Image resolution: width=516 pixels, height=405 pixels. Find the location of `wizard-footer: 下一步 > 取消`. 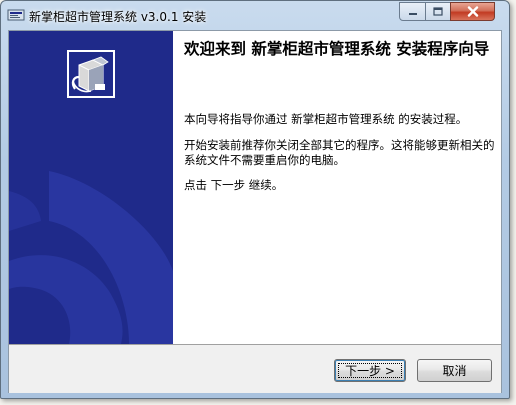

wizard-footer: 下一步 > 取消 is located at coordinates (255, 368).